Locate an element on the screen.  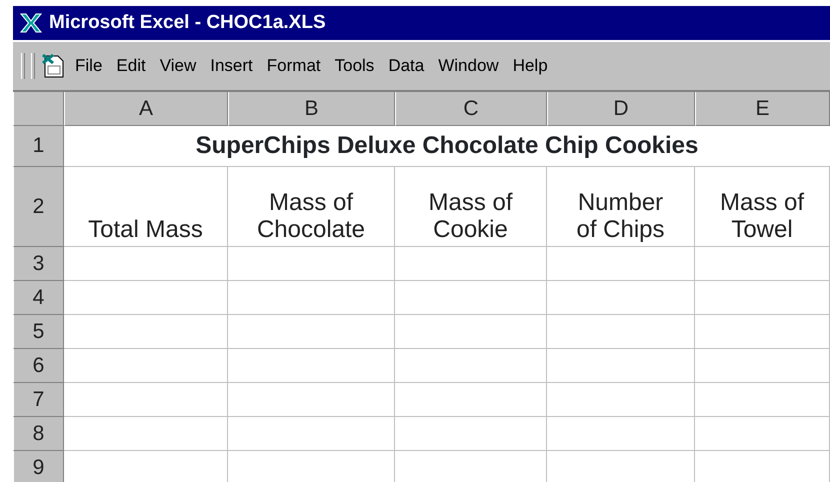
row-header: 6 is located at coordinates (38, 366).